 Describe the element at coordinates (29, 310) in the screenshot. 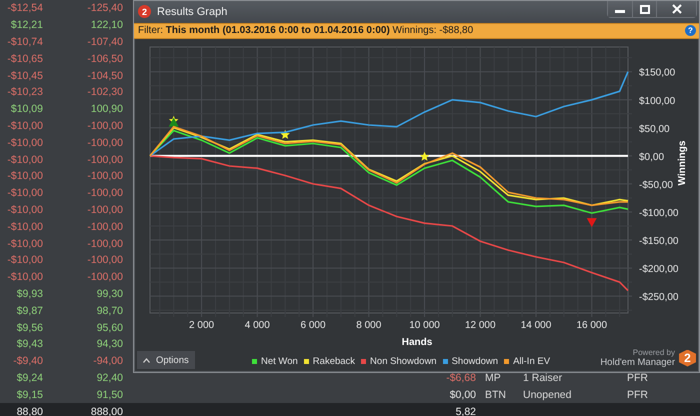

I see `table-cell-text: $9,87` at that location.